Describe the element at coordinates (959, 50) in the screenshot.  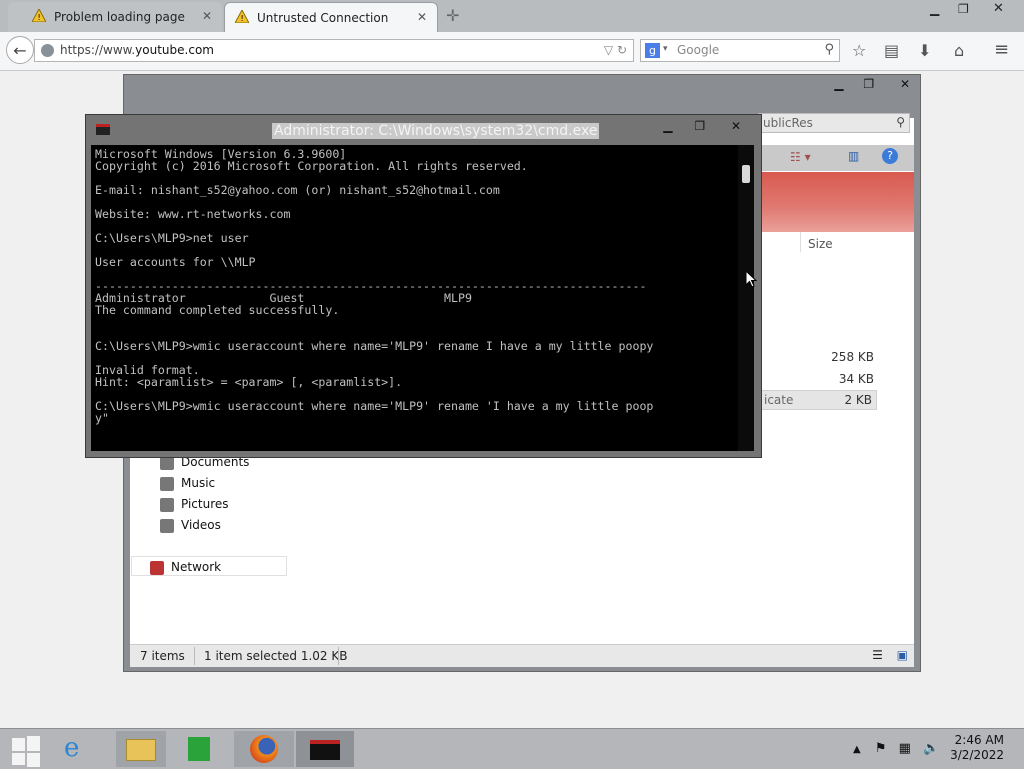
I see `home-icon: ⌂` at that location.